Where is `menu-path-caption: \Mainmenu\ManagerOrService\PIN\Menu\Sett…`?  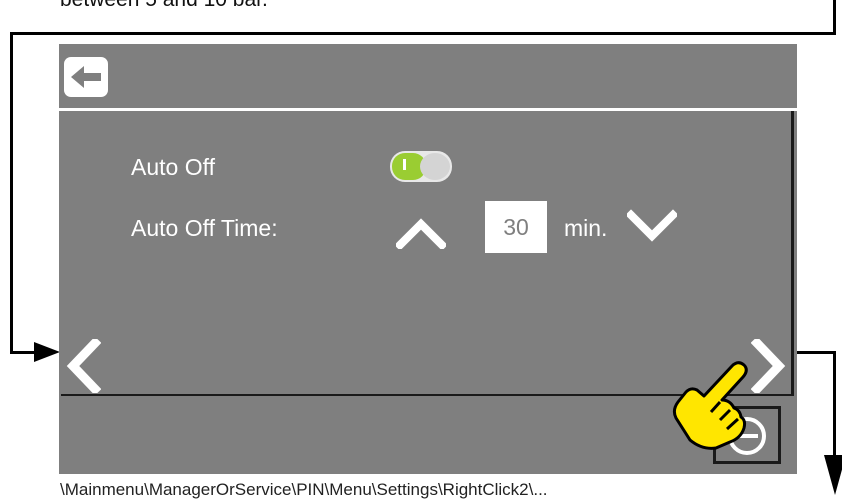 menu-path-caption: \Mainmenu\ManagerOrService\PIN\Menu\Sett… is located at coordinates (304, 489).